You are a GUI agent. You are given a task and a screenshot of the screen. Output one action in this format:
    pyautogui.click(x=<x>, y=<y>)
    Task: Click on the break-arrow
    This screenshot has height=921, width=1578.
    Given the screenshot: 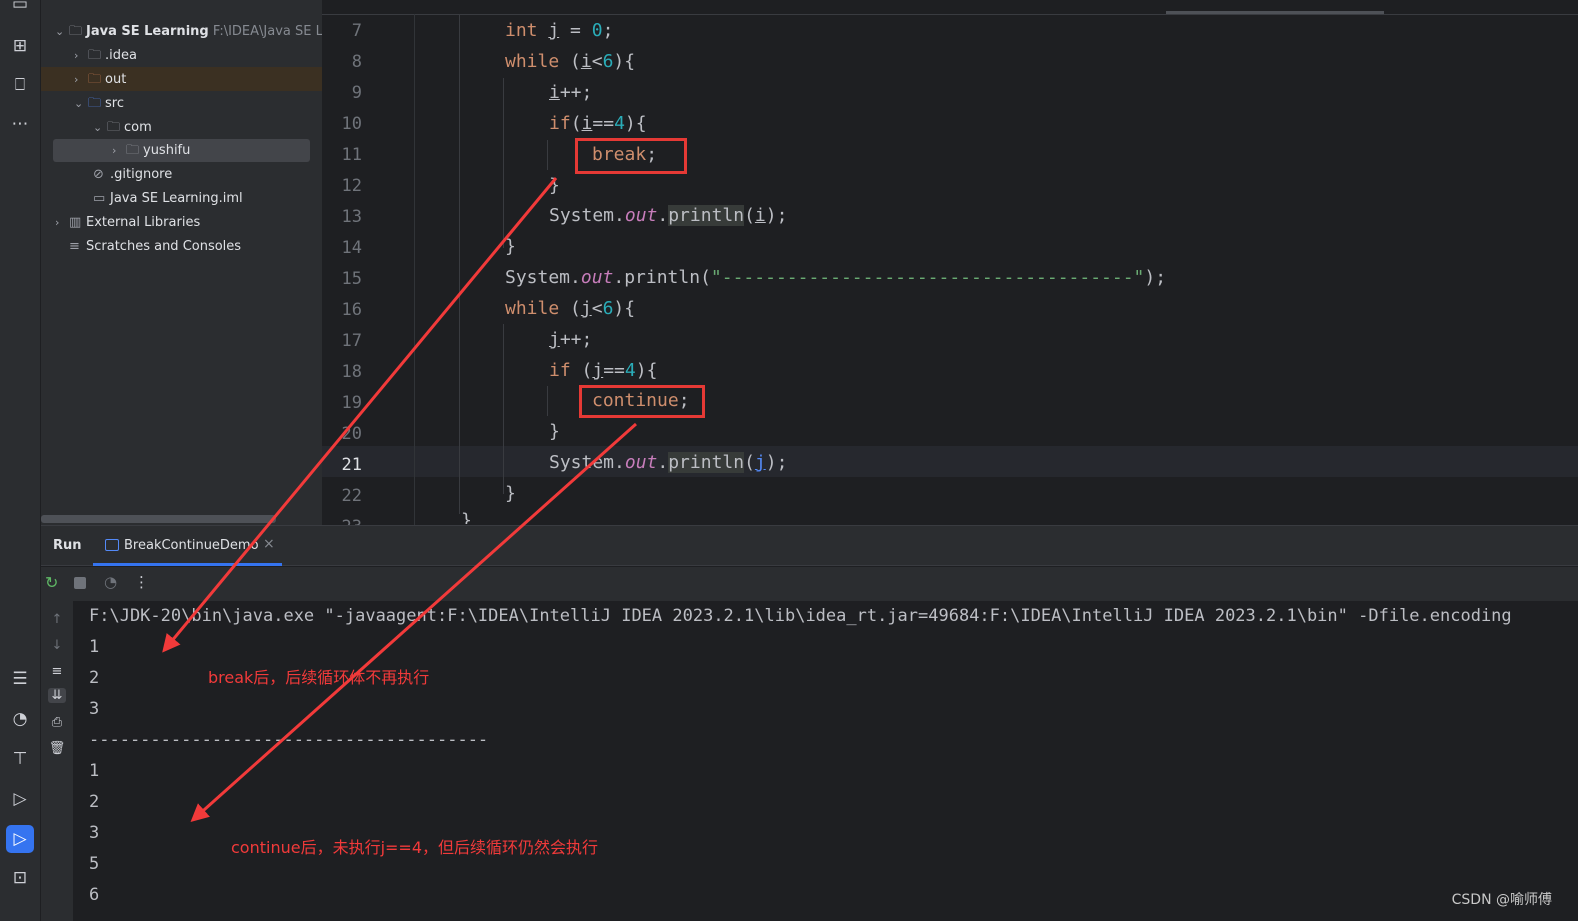 What is the action you would take?
    pyautogui.click(x=360, y=415)
    